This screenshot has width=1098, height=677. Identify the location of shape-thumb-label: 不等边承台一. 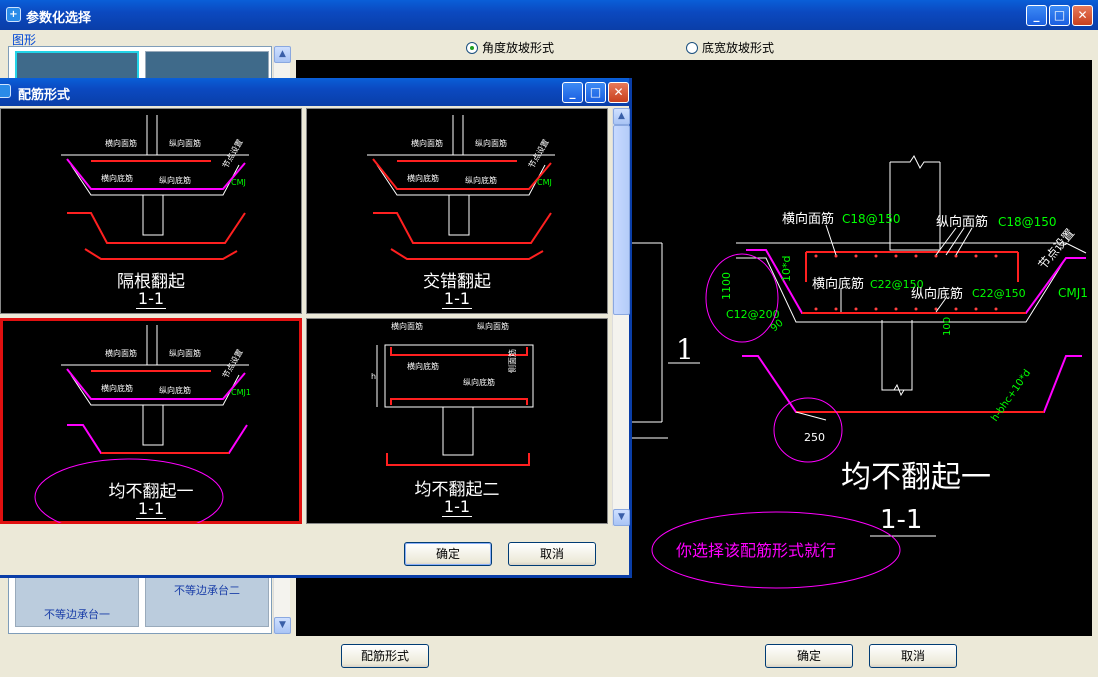
(77, 614).